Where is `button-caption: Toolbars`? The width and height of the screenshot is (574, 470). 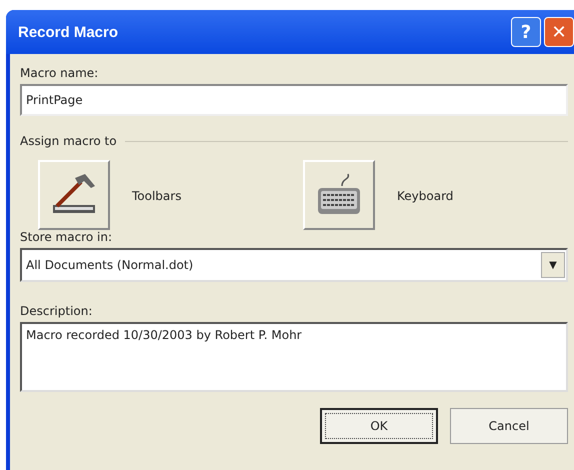
button-caption: Toolbars is located at coordinates (157, 196).